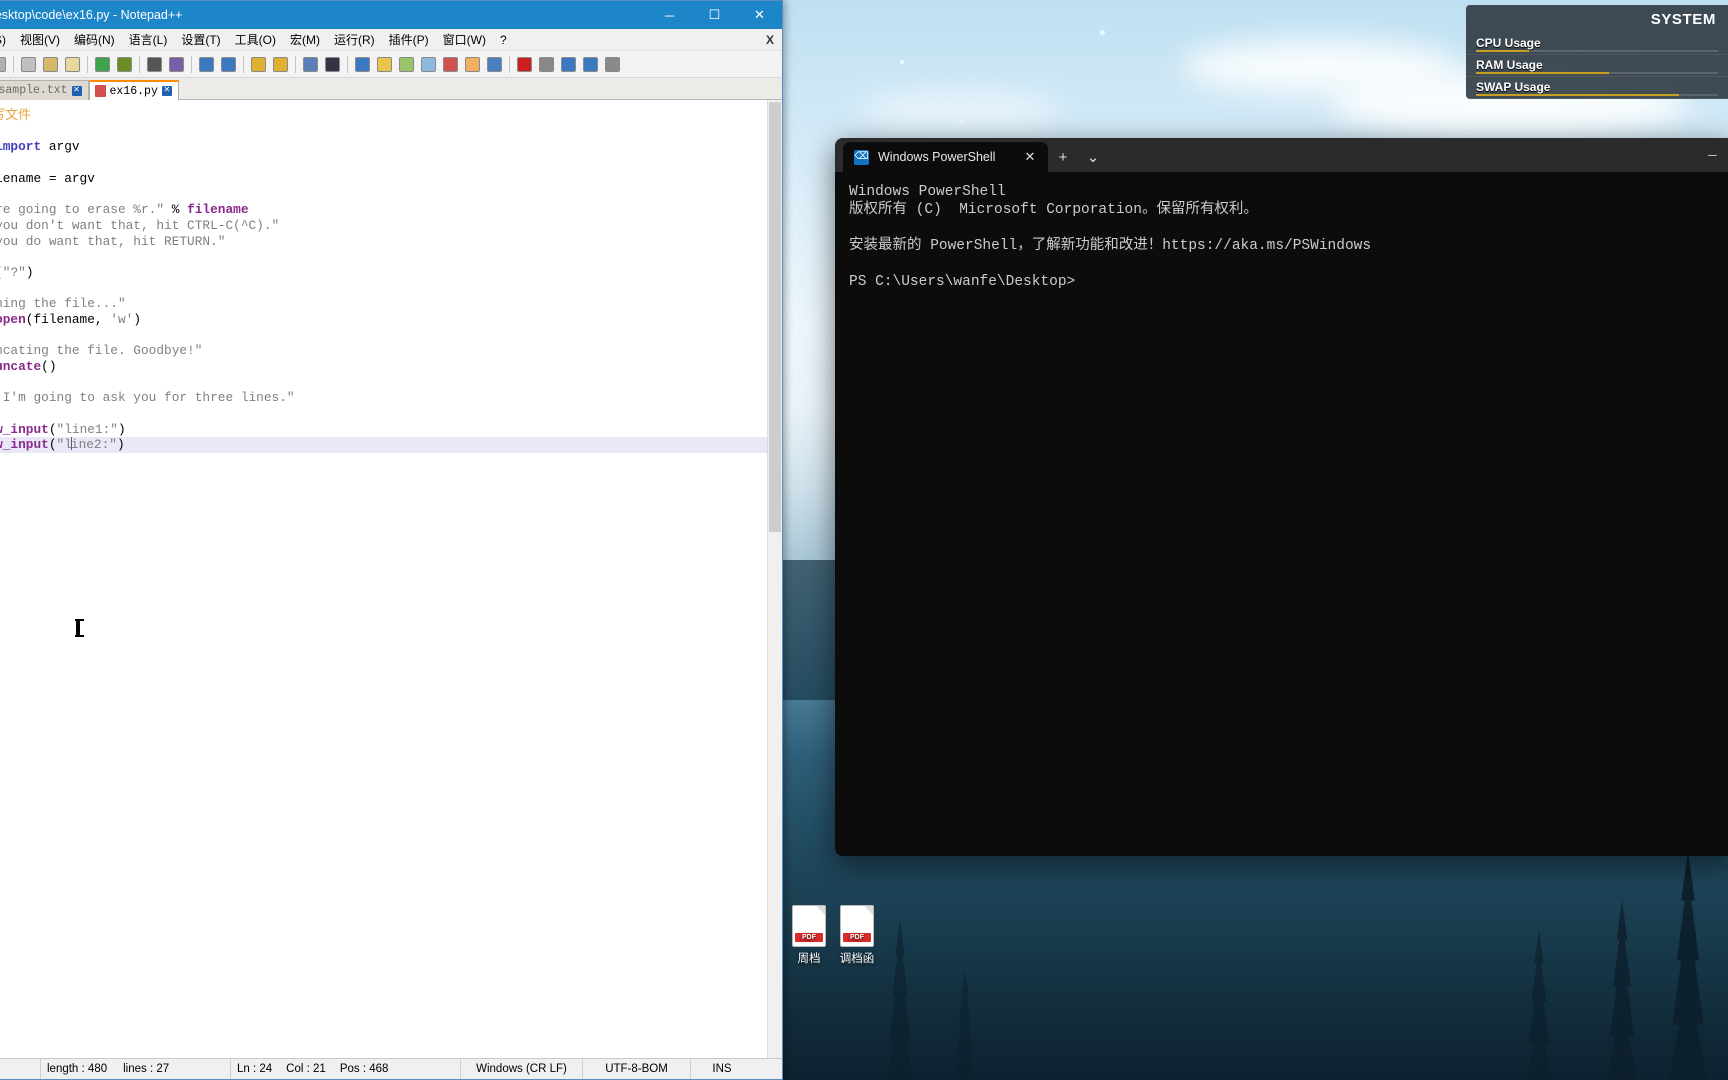 The image size is (1728, 1080). What do you see at coordinates (546, 64) in the screenshot?
I see `stop-macro-icon` at bounding box center [546, 64].